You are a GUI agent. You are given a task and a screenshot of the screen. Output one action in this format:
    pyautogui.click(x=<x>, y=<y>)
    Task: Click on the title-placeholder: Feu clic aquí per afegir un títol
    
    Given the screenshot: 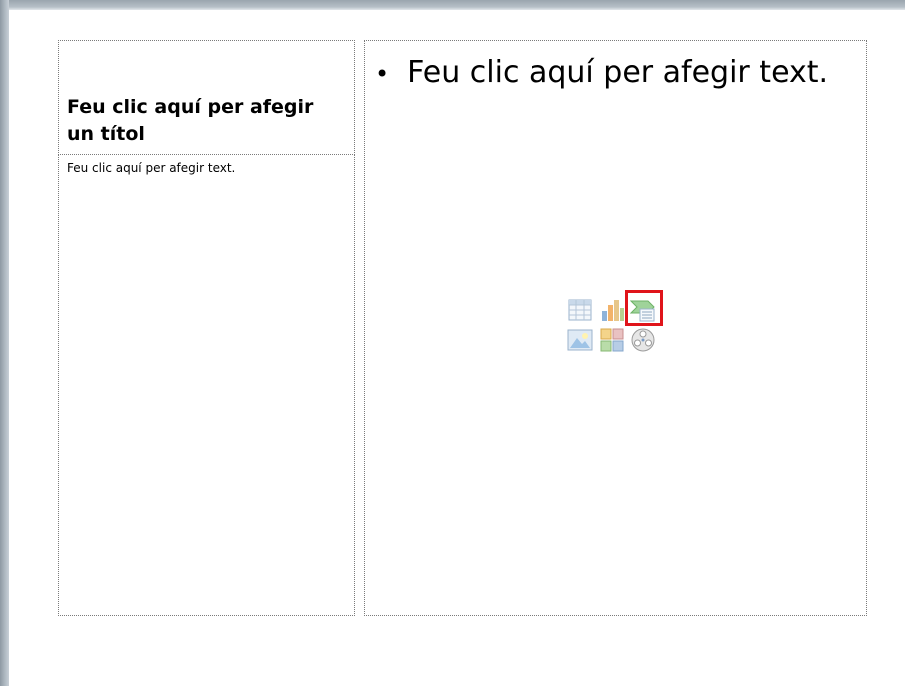 What is the action you would take?
    pyautogui.click(x=206, y=97)
    